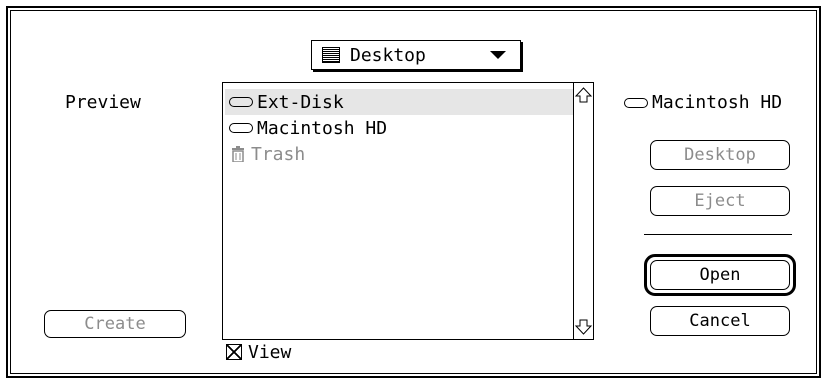 This screenshot has height=382, width=829. I want to click on triangle-down-icon, so click(498, 55).